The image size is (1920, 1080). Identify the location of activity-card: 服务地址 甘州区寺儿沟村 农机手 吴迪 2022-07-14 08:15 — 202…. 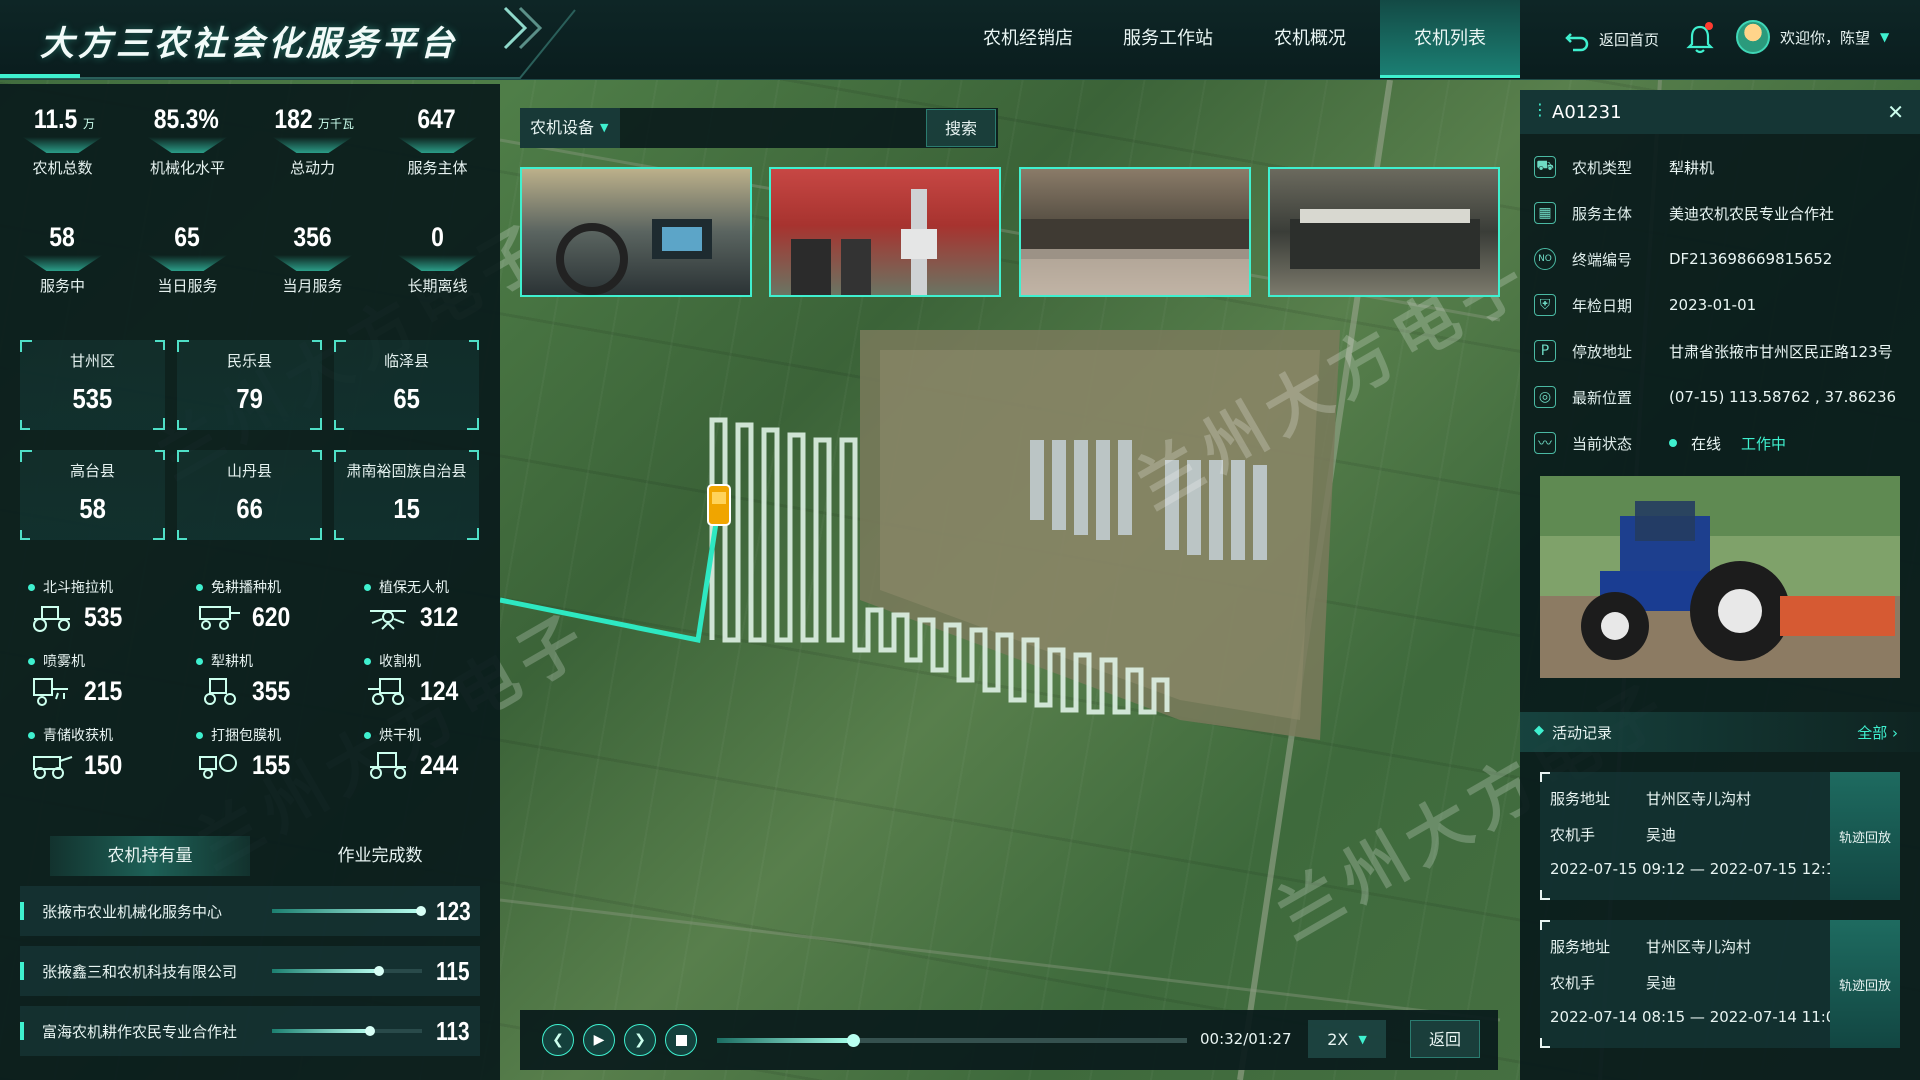
(1720, 984).